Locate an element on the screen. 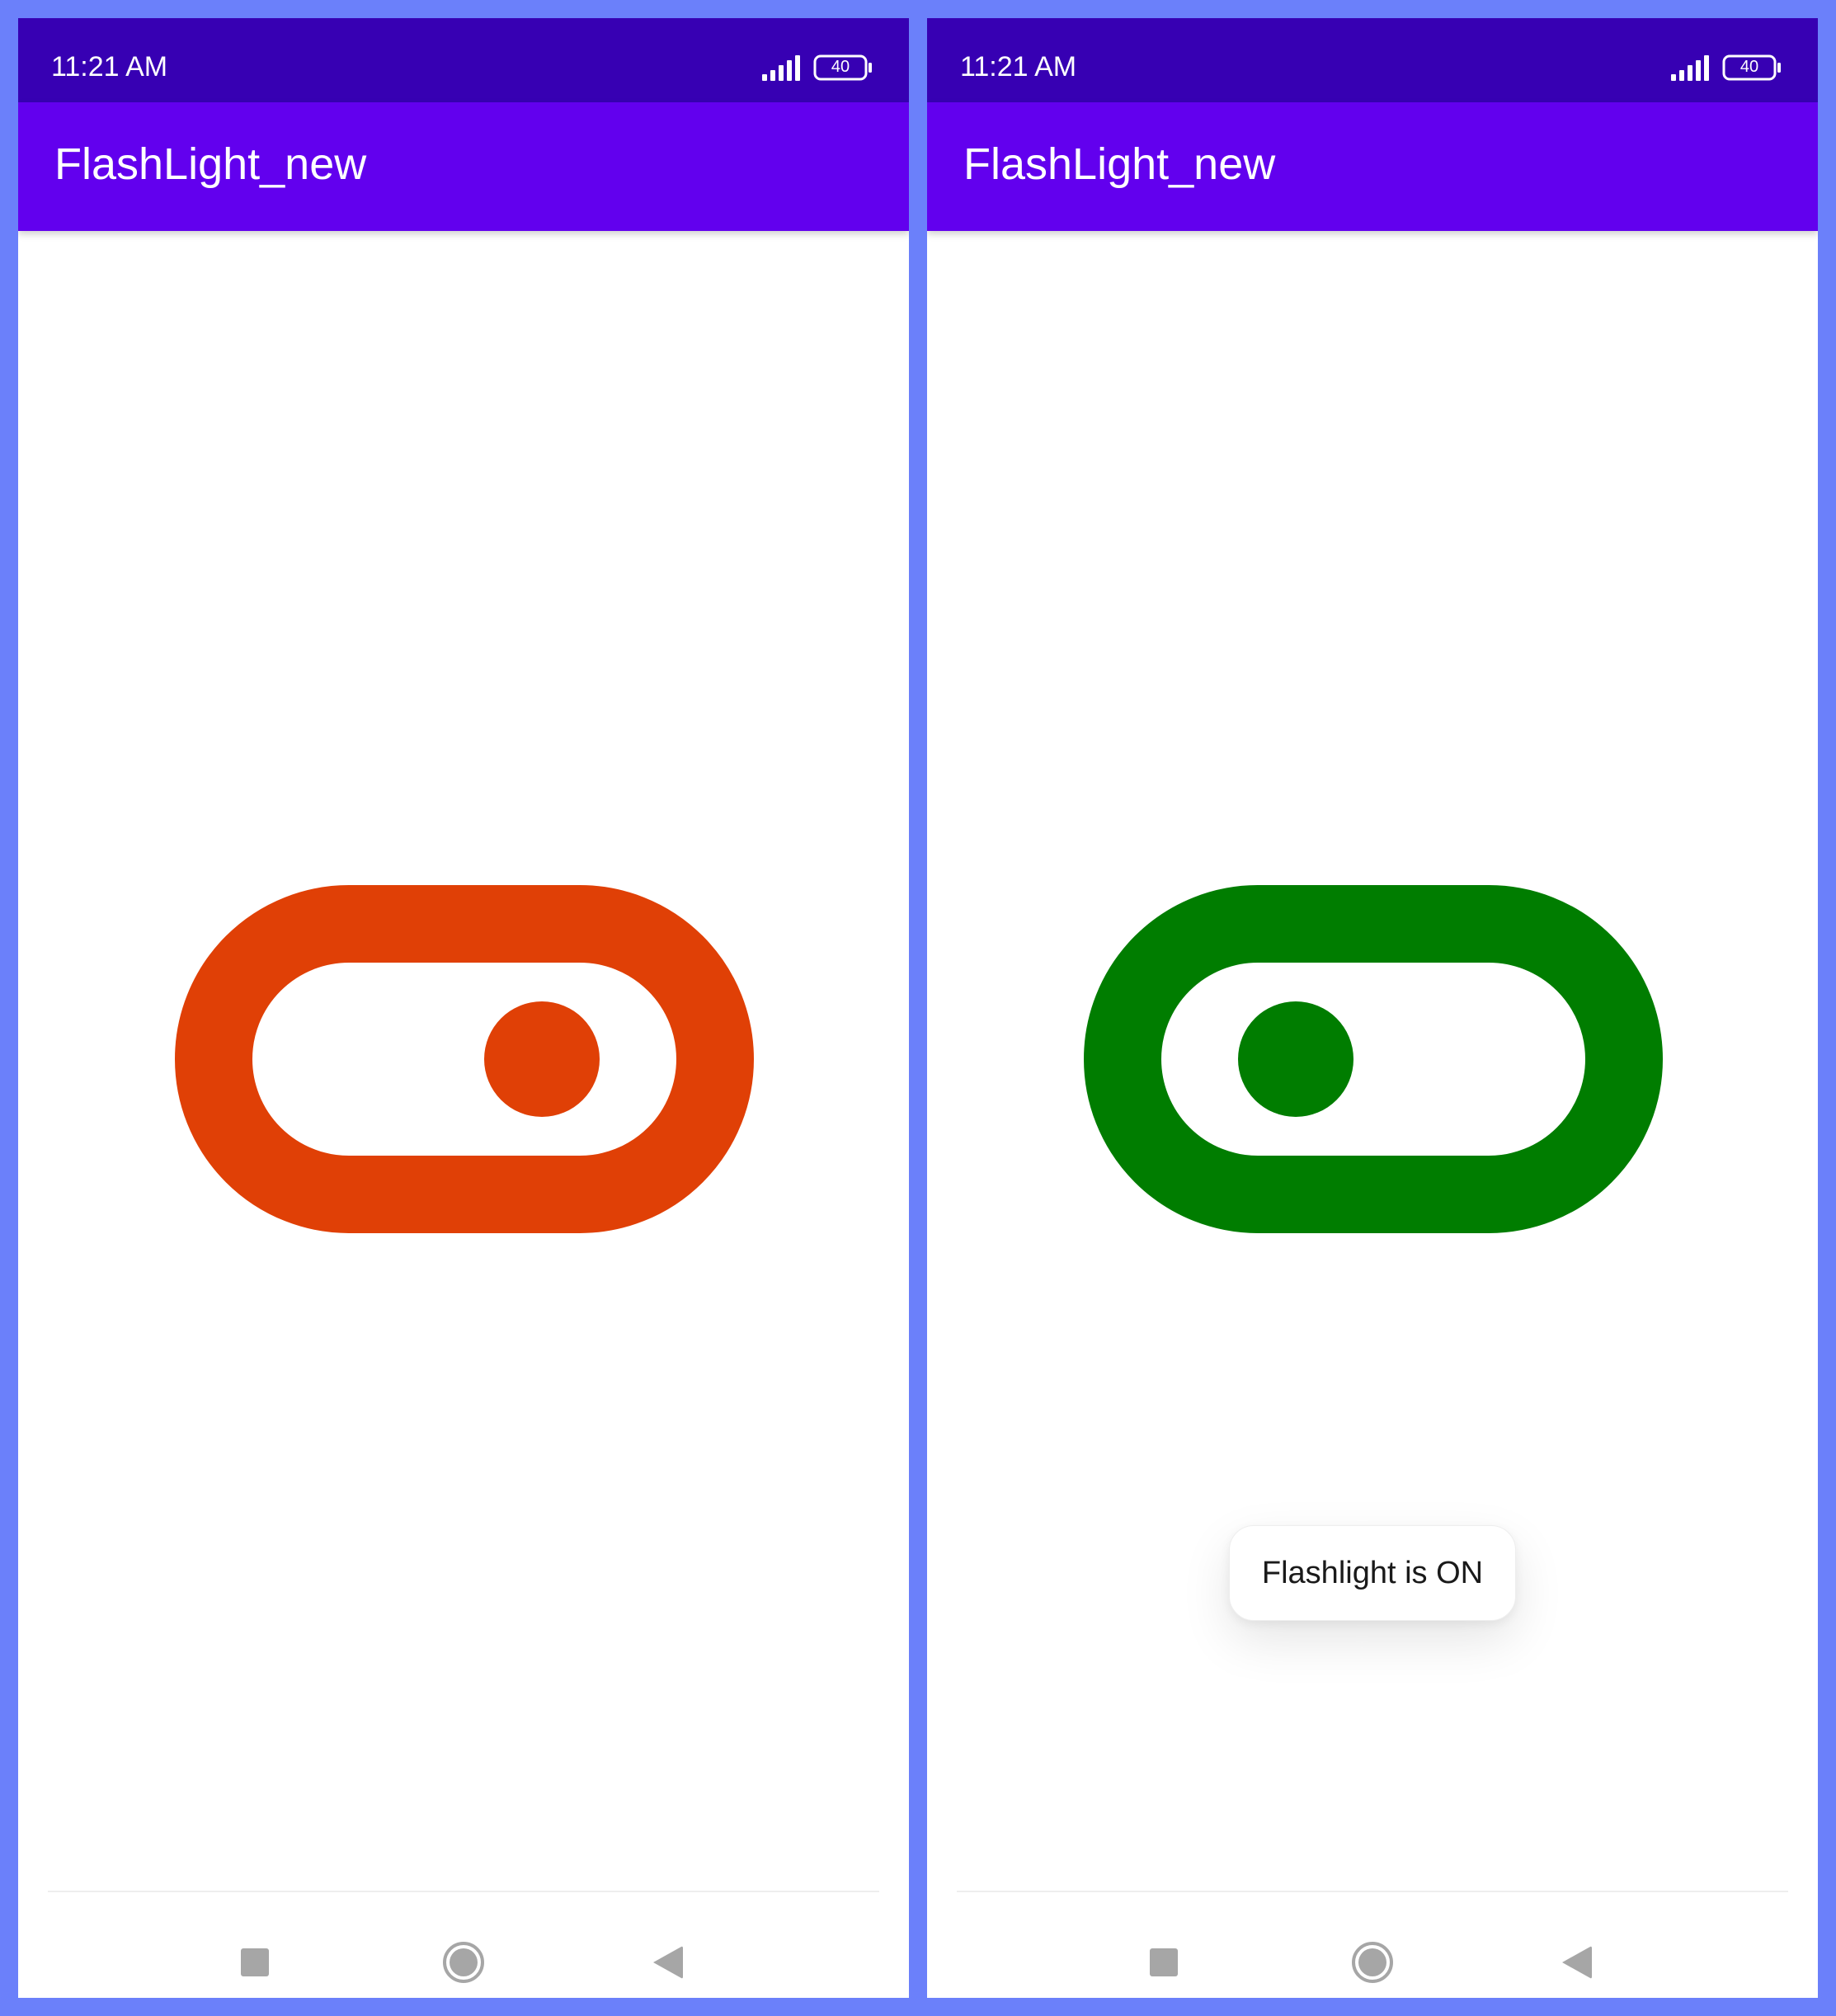 The image size is (1836, 2016). toast-text: Flashlight is ON is located at coordinates (1372, 1573).